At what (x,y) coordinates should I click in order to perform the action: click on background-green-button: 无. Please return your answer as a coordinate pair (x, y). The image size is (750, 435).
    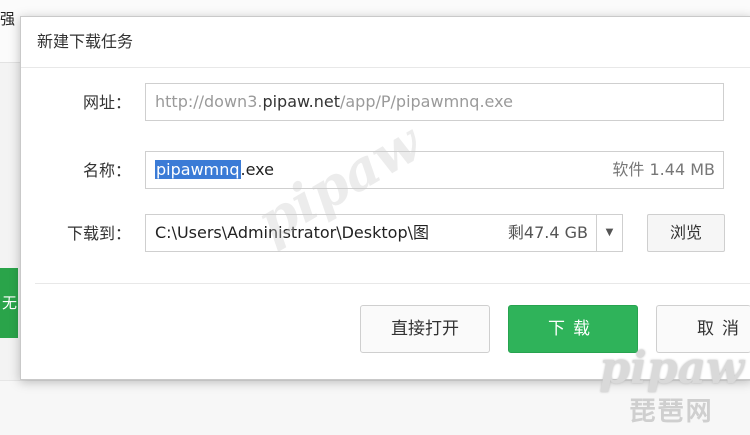
    Looking at the image, I should click on (9, 303).